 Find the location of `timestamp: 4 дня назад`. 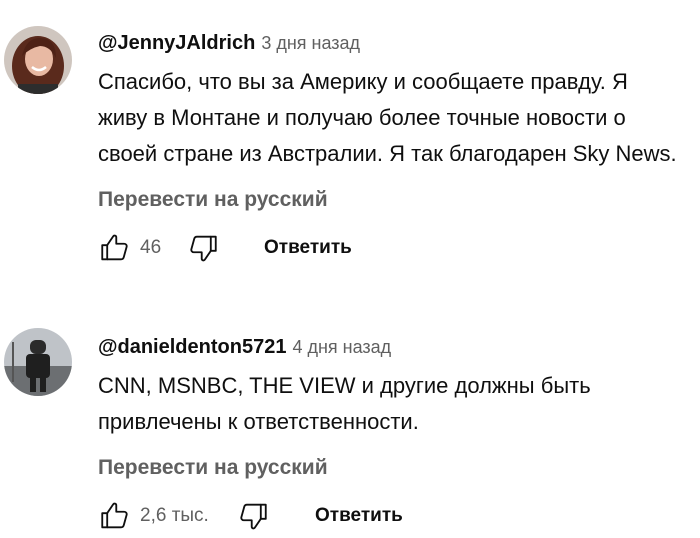

timestamp: 4 дня назад is located at coordinates (341, 347).